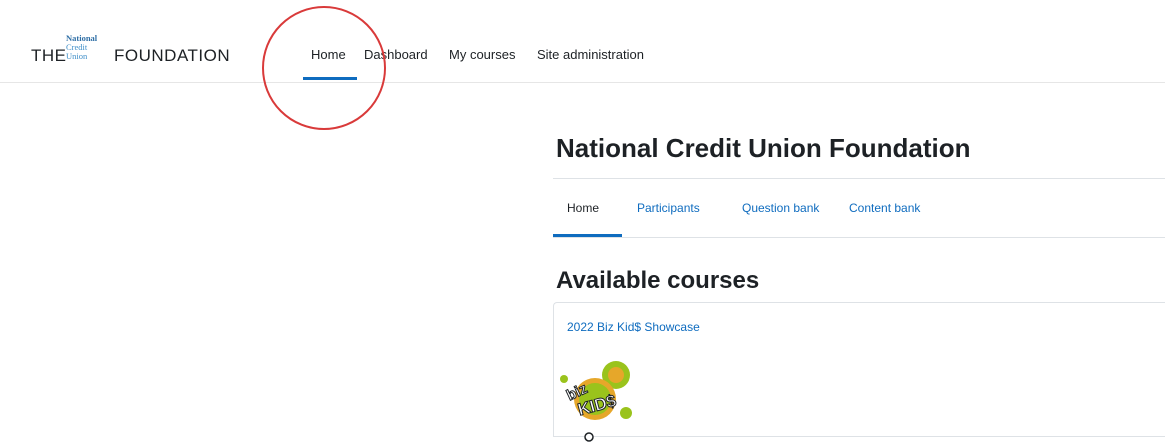 This screenshot has height=447, width=1165. What do you see at coordinates (482, 54) in the screenshot?
I see `nav-my-courses: My courses` at bounding box center [482, 54].